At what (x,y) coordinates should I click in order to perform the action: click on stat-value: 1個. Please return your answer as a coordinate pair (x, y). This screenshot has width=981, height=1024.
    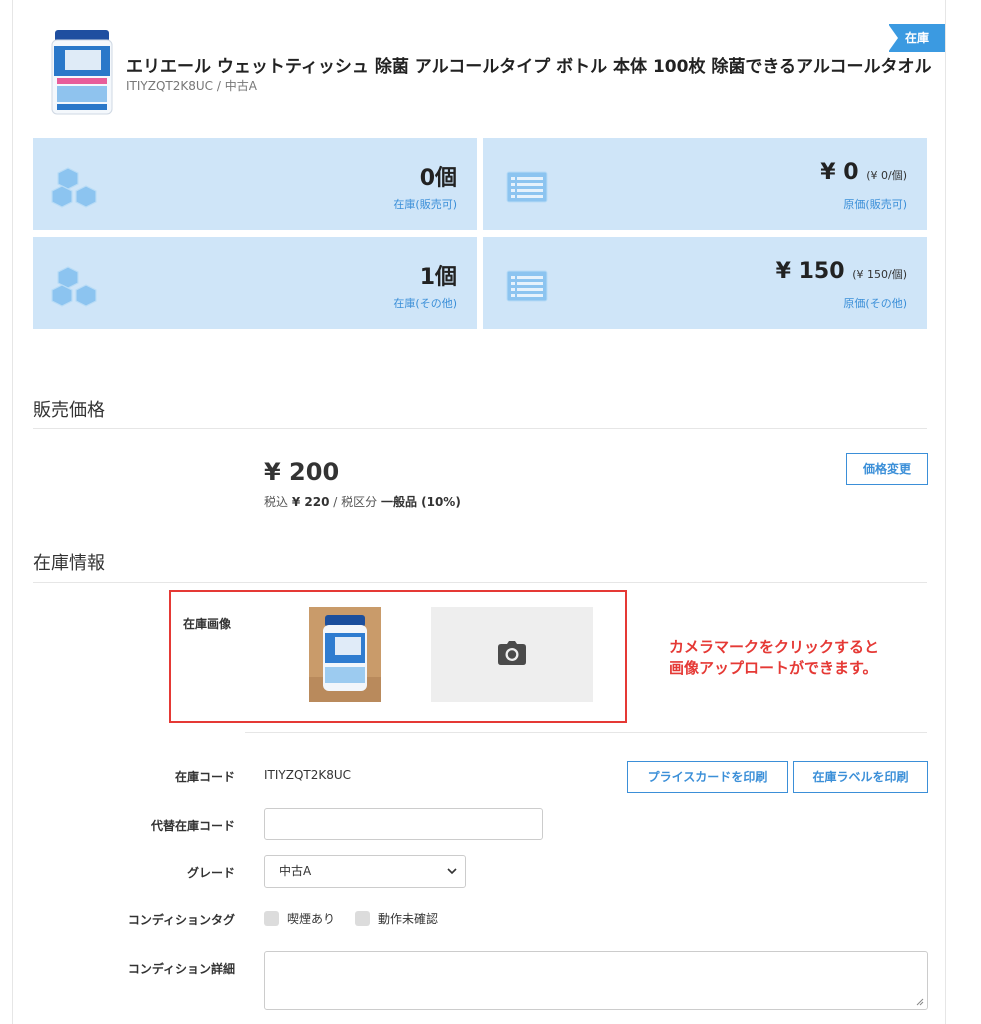
    Looking at the image, I should click on (438, 277).